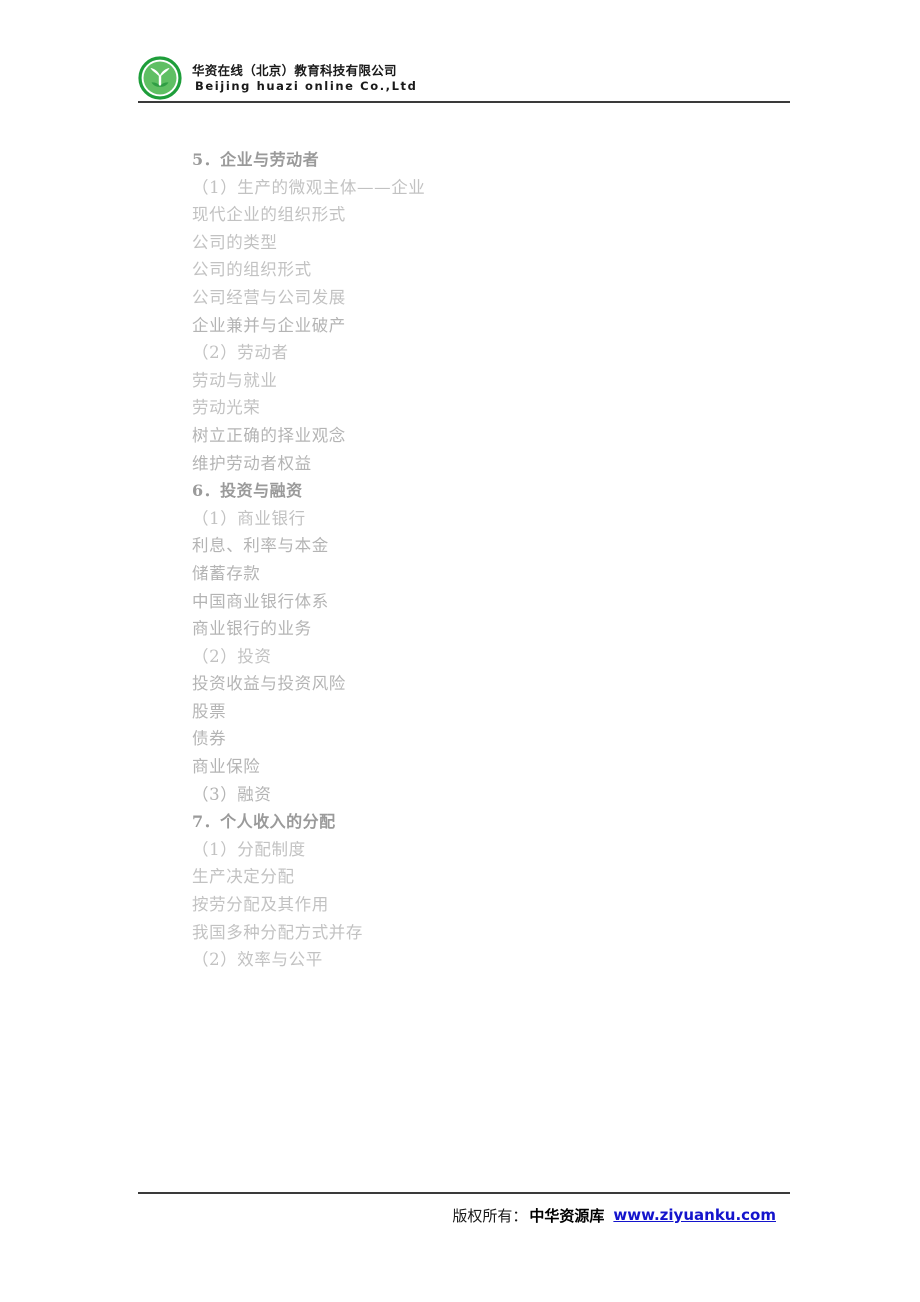 This screenshot has height=1302, width=920. What do you see at coordinates (269, 684) in the screenshot?
I see `outline-item: 投资收益与投资风险` at bounding box center [269, 684].